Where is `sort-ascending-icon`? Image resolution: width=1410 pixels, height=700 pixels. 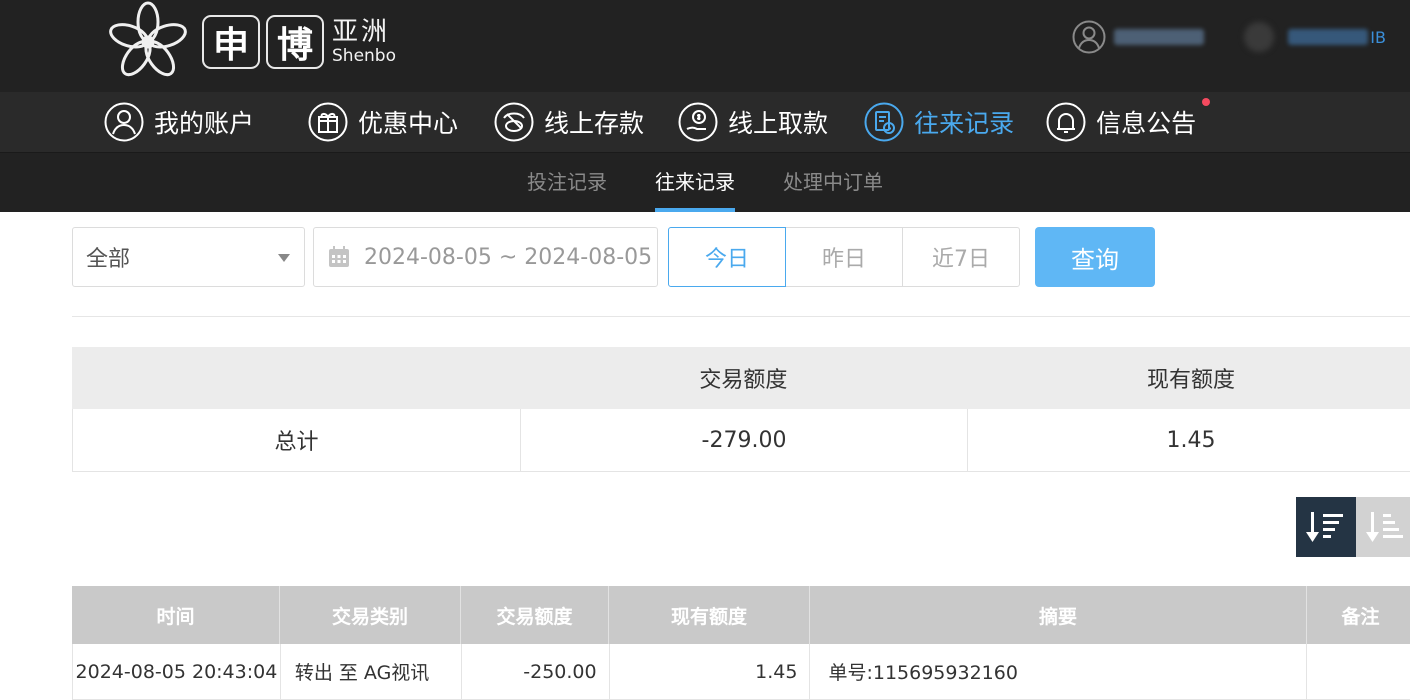
sort-ascending-icon is located at coordinates (1384, 527).